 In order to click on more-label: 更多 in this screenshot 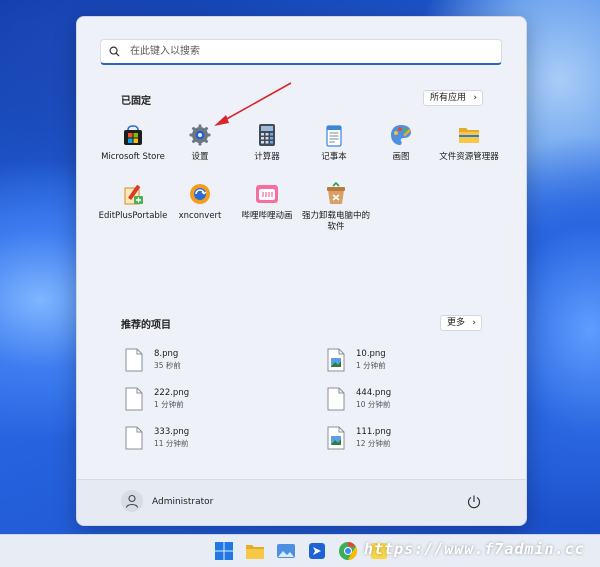, I will do `click(456, 323)`.